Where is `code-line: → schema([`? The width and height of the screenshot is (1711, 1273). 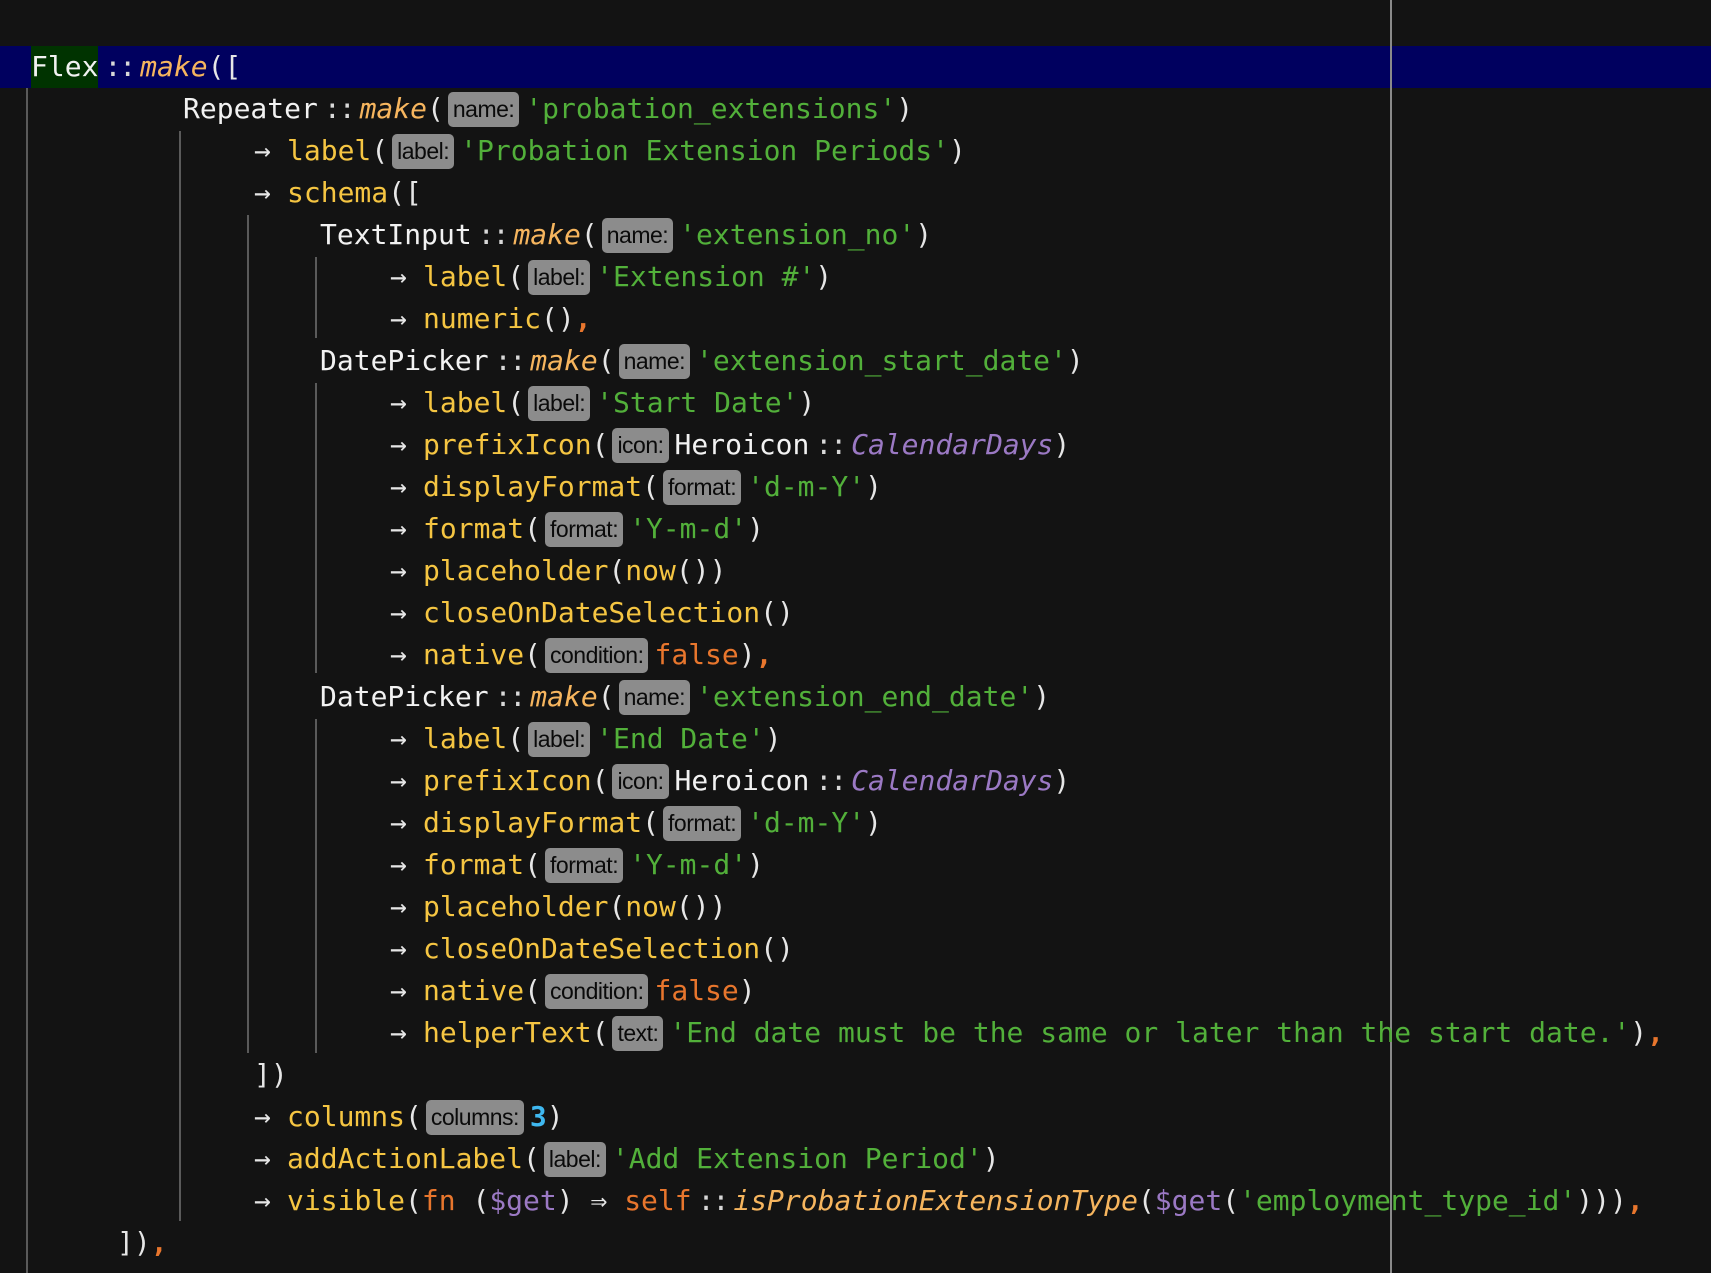 code-line: → schema([ is located at coordinates (338, 193).